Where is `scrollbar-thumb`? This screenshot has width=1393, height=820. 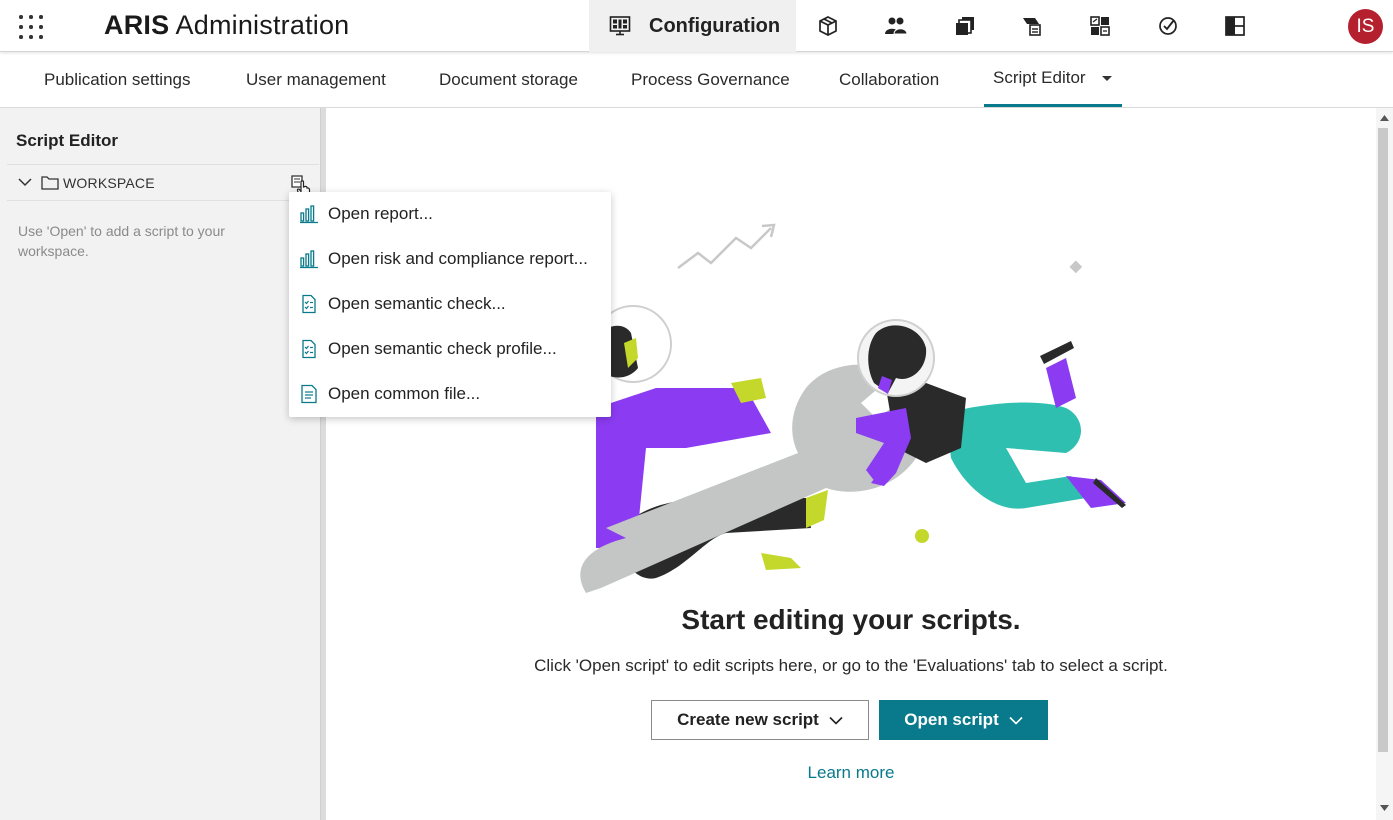 scrollbar-thumb is located at coordinates (1383, 440).